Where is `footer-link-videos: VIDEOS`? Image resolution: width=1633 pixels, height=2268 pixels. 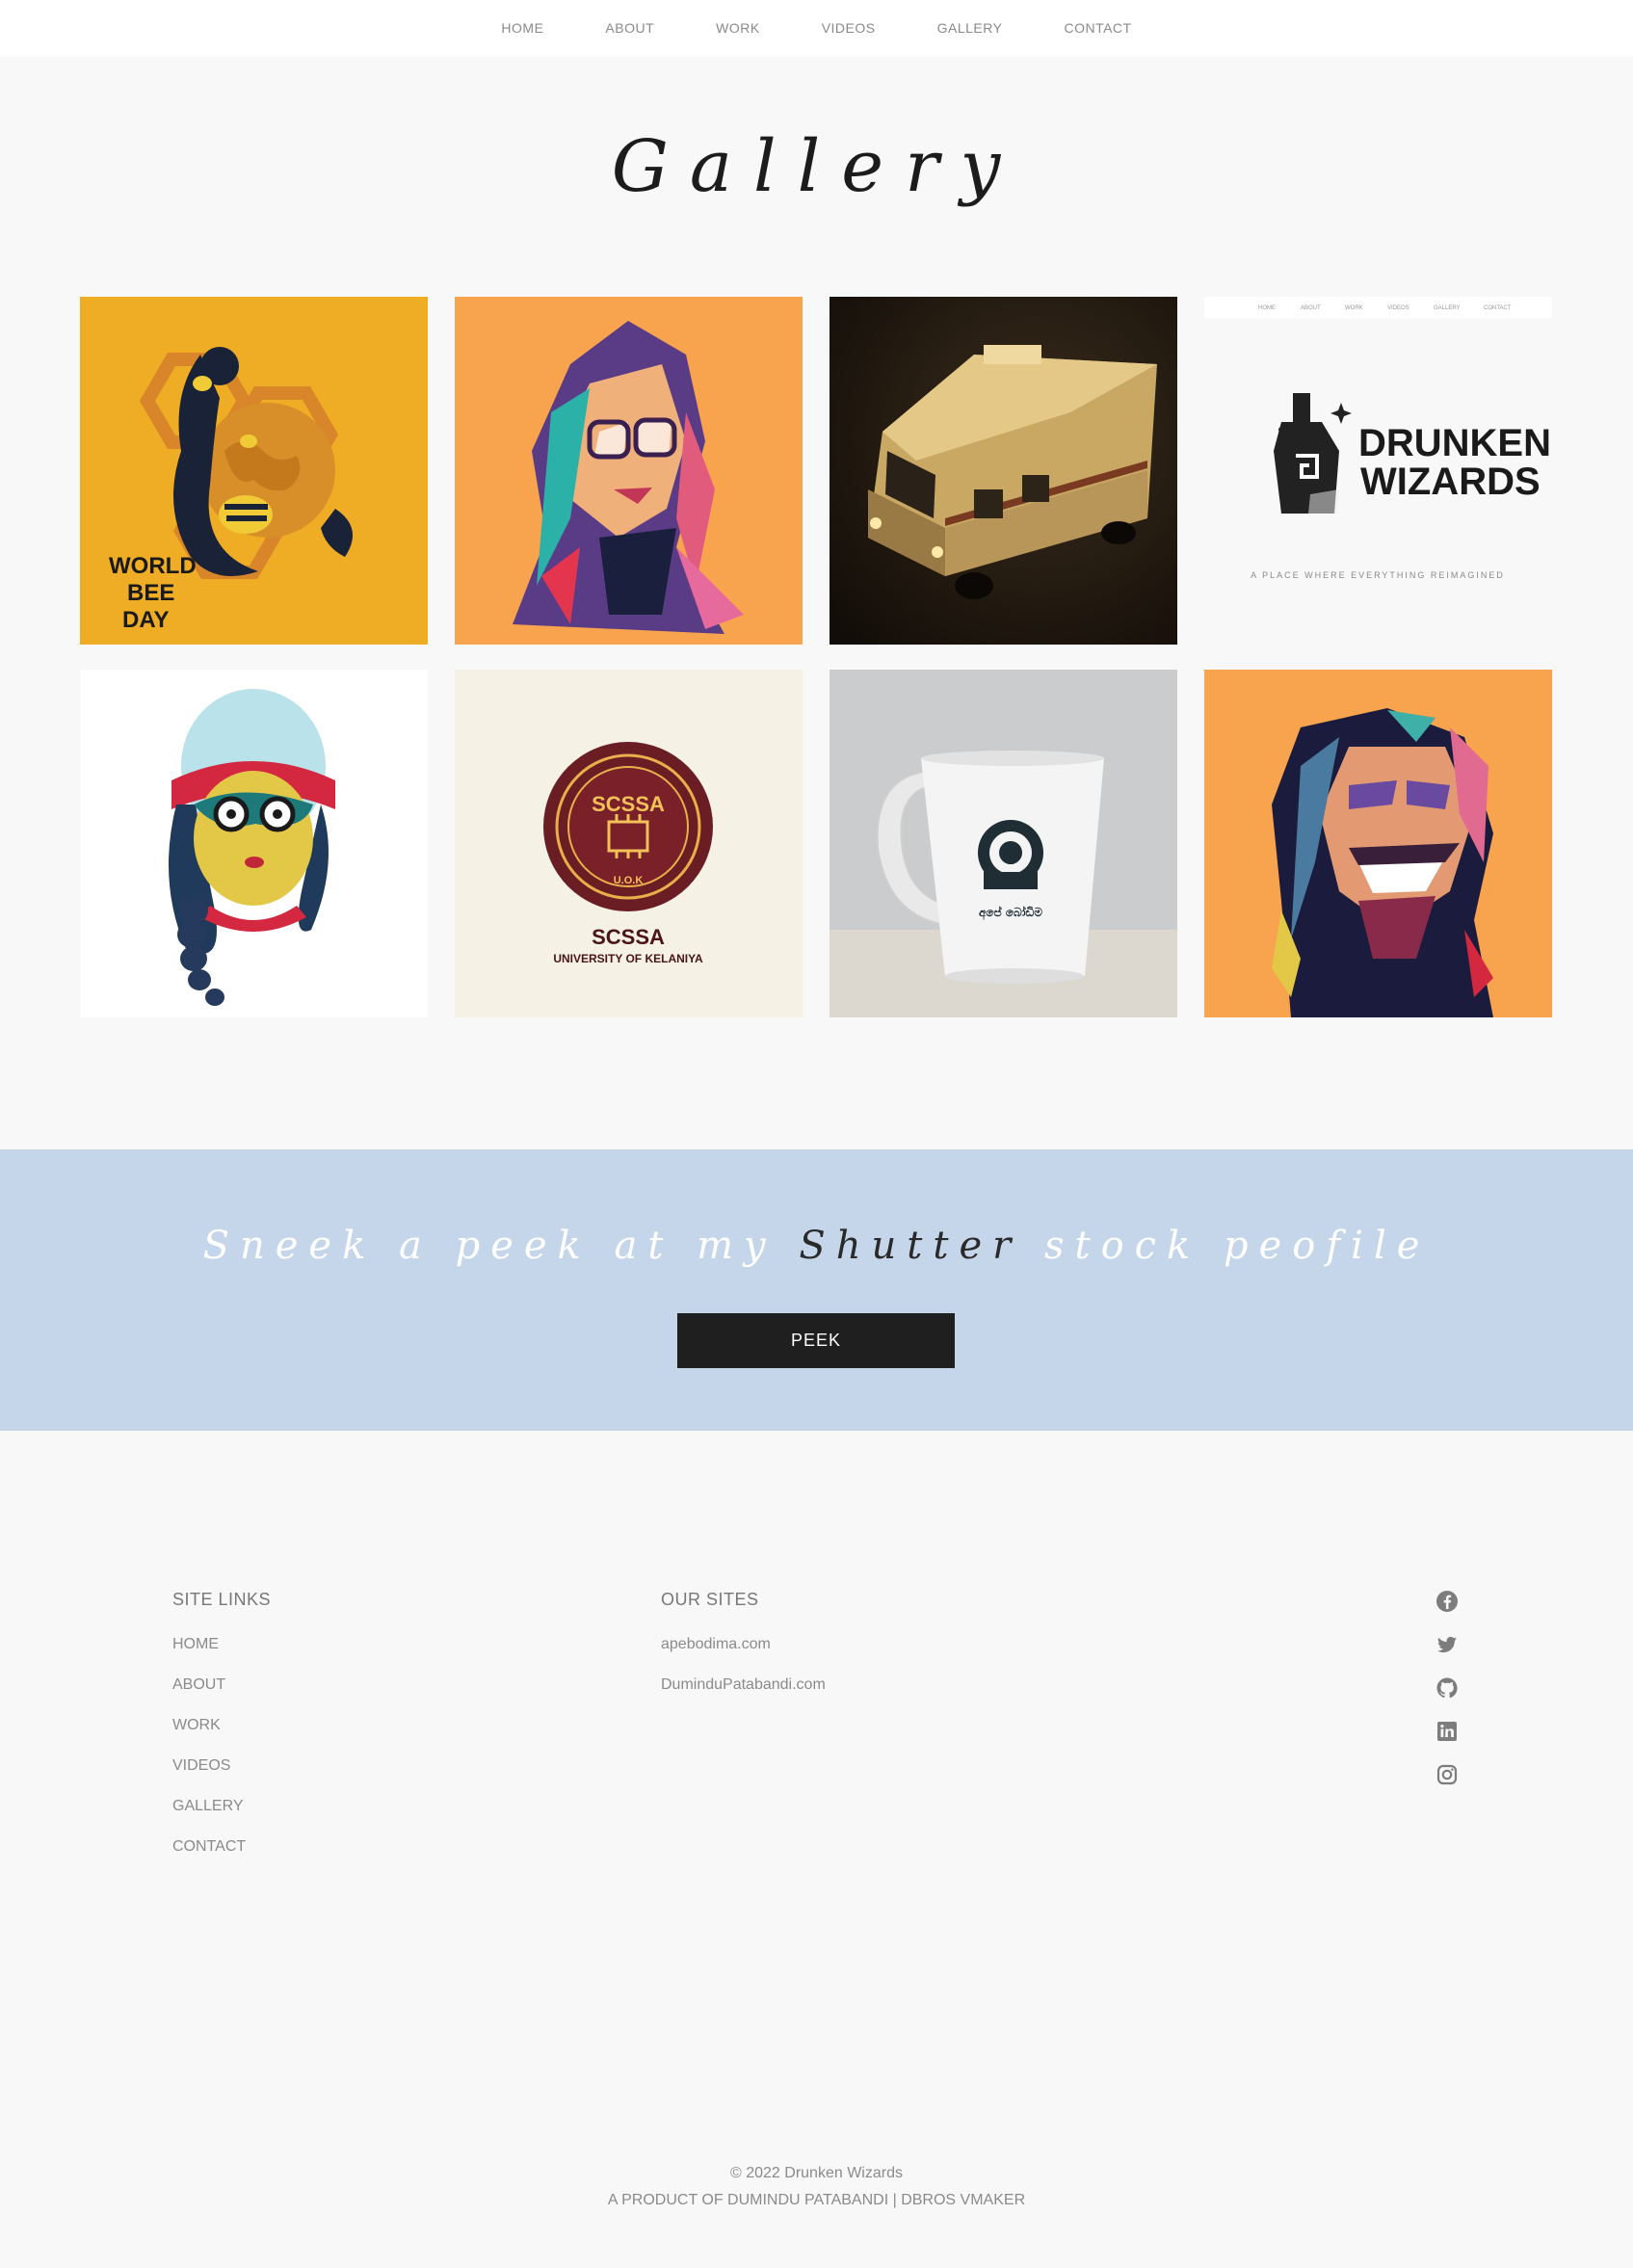
footer-link-videos: VIDEOS is located at coordinates (221, 1766).